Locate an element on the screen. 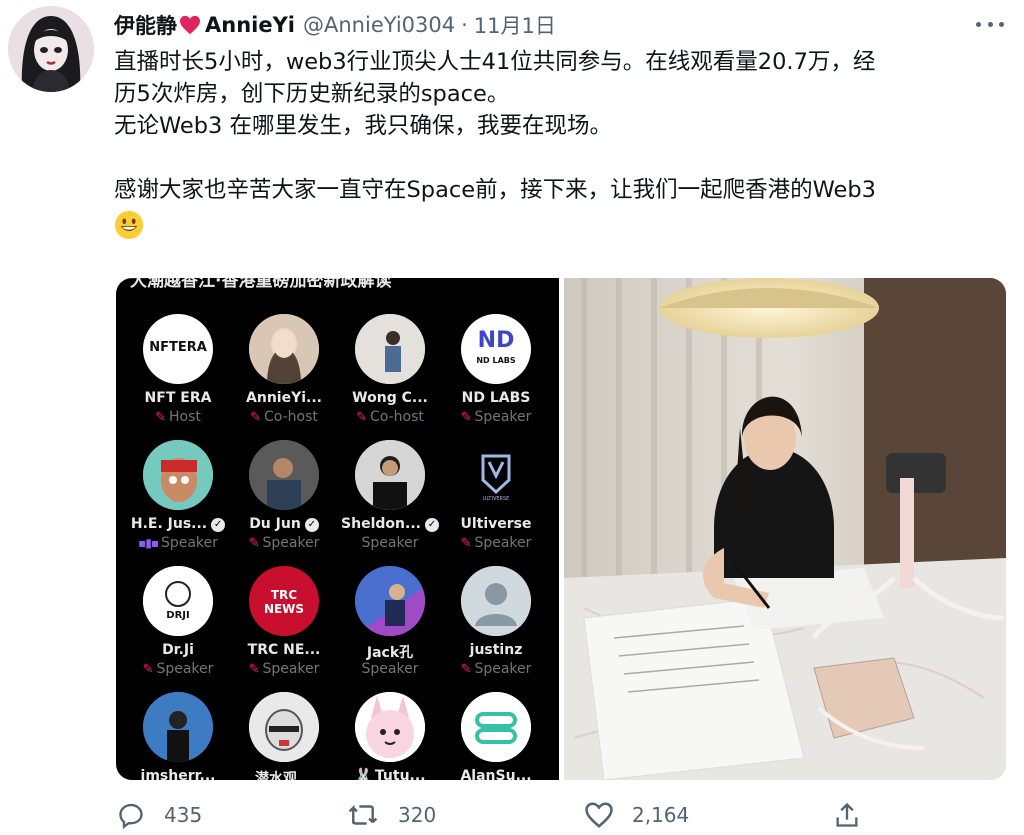 This screenshot has width=1024, height=835. tweet-header: 伊能静 AnnieYi @AnnieYi0304 · 11月1日 is located at coordinates (335, 25).